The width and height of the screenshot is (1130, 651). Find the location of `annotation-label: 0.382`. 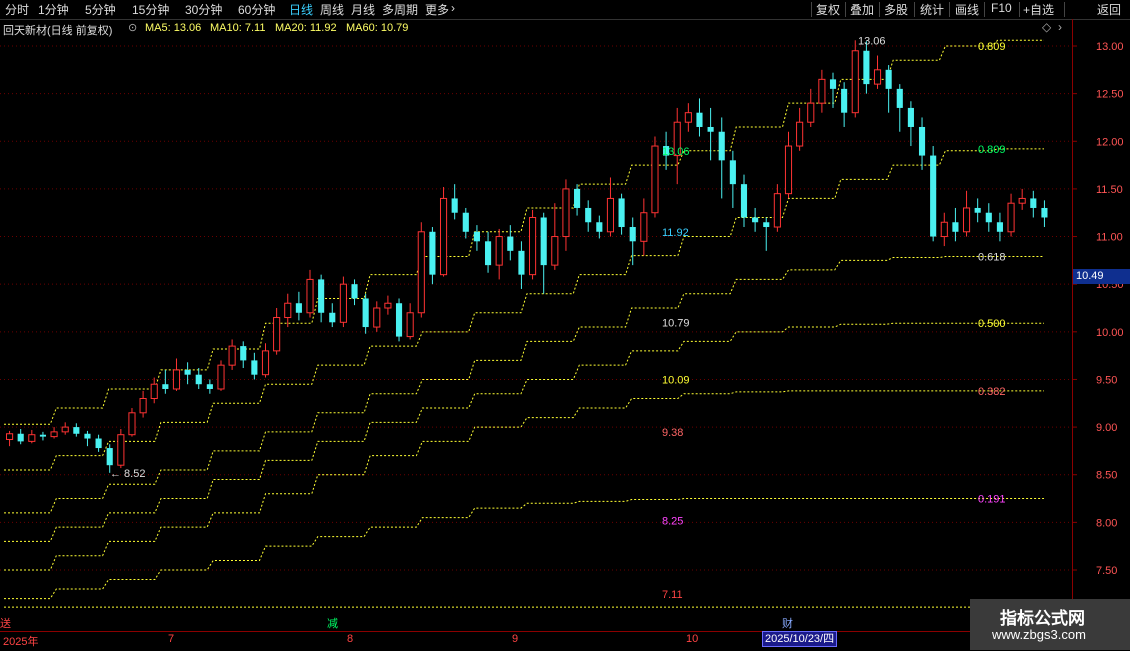

annotation-label: 0.382 is located at coordinates (992, 392).